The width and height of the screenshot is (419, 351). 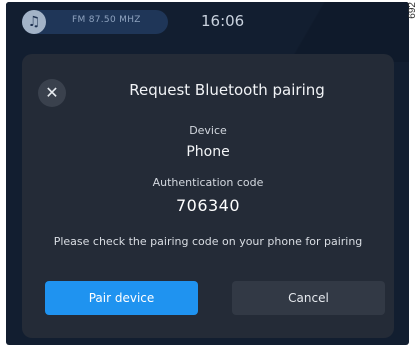 What do you see at coordinates (34, 22) in the screenshot?
I see `music-note-icon: ♫` at bounding box center [34, 22].